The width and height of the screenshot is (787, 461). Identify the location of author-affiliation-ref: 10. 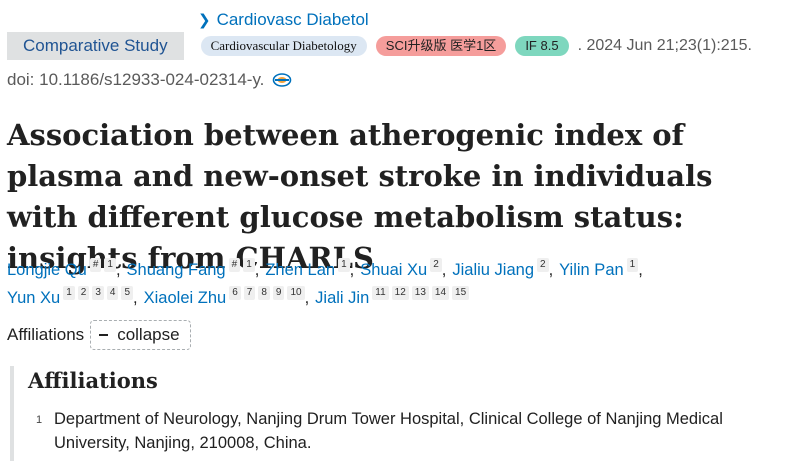
(296, 293).